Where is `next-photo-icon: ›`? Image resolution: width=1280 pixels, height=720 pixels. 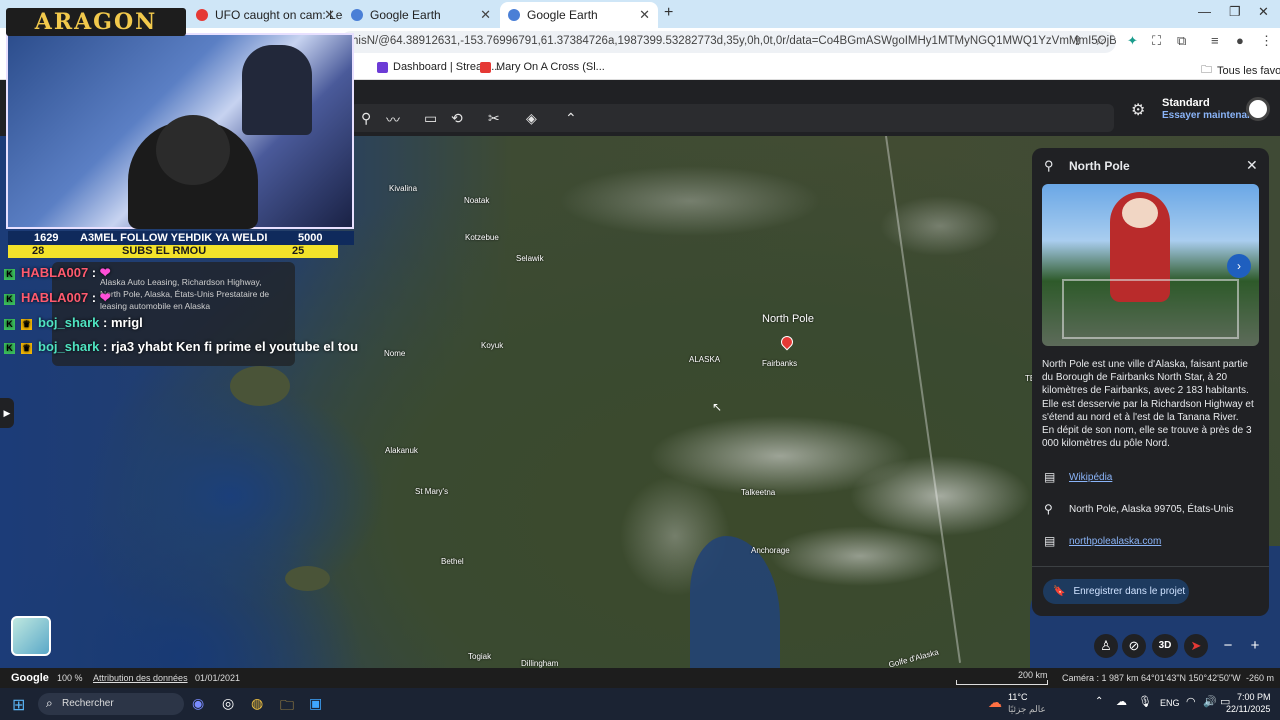
next-photo-icon: › is located at coordinates (1239, 266).